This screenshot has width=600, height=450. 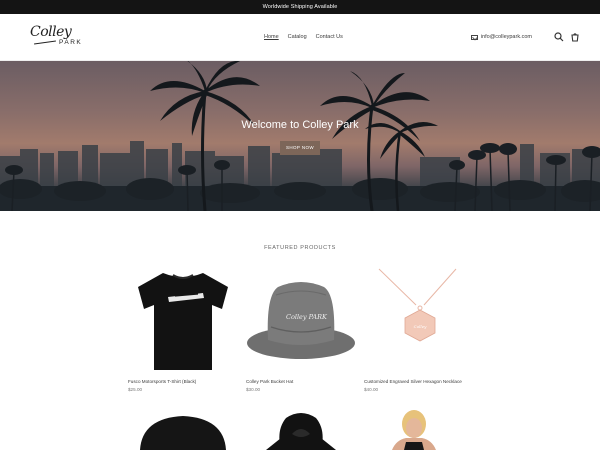 What do you see at coordinates (183, 433) in the screenshot?
I see `beanie-icon` at bounding box center [183, 433].